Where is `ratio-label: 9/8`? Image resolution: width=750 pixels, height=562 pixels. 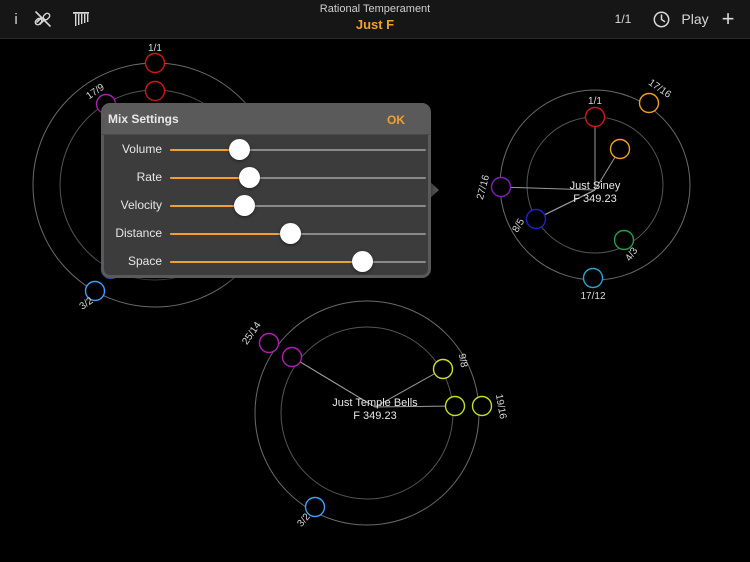 ratio-label: 9/8 is located at coordinates (462, 361).